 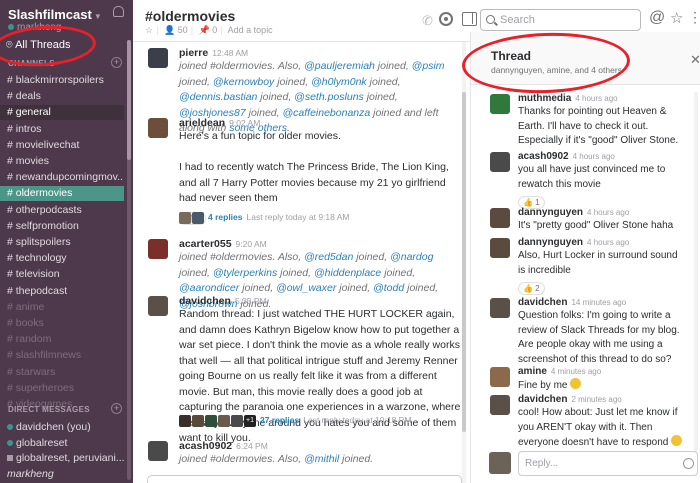 What do you see at coordinates (223, 244) in the screenshot?
I see `message-author: acarter055 9:20 AM` at bounding box center [223, 244].